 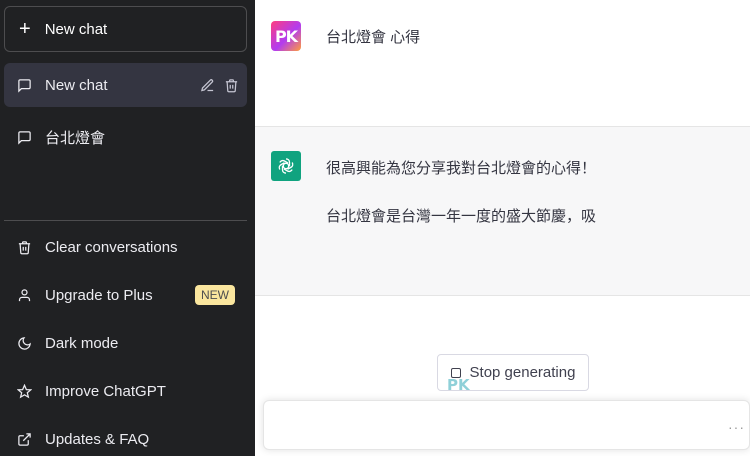 I want to click on moon-icon, so click(x=24, y=343).